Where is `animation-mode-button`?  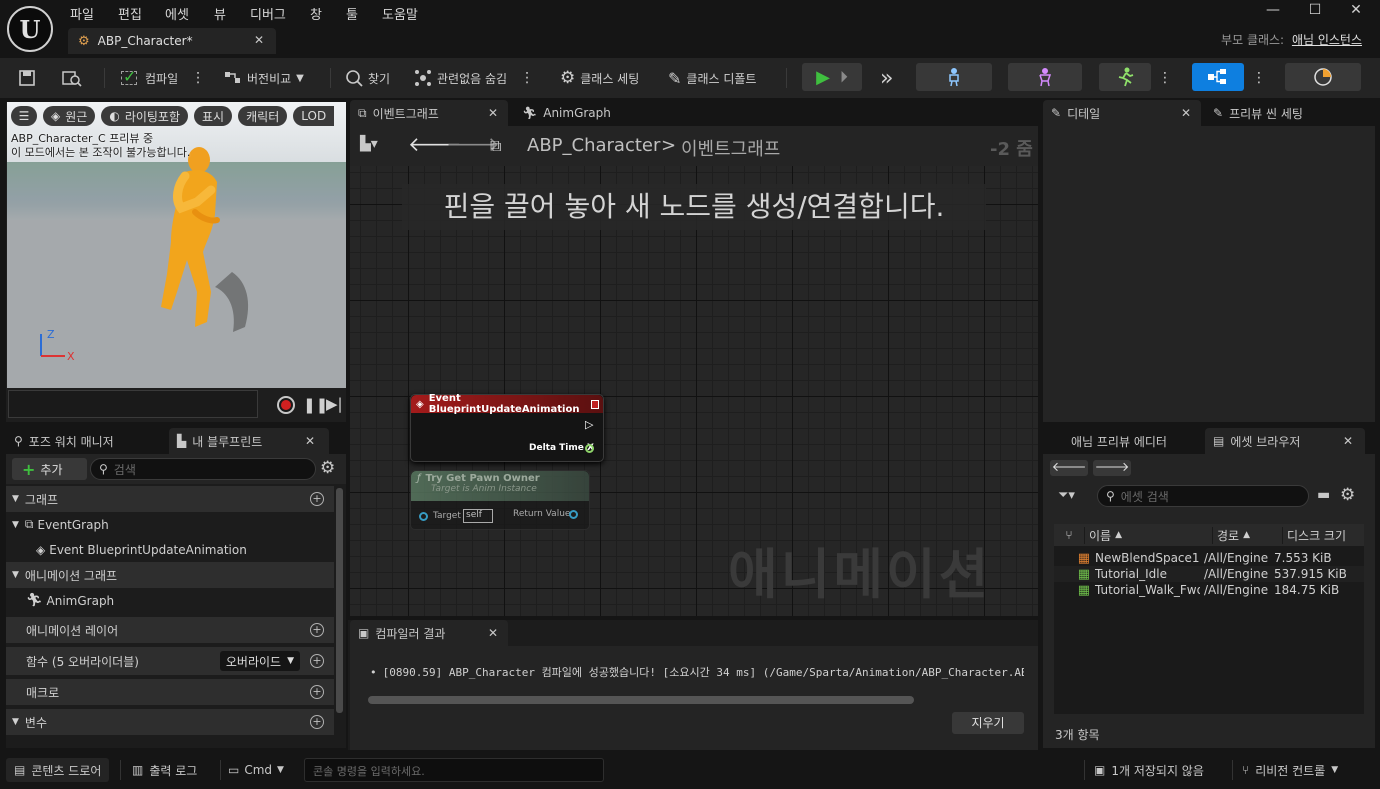 animation-mode-button is located at coordinates (1125, 77).